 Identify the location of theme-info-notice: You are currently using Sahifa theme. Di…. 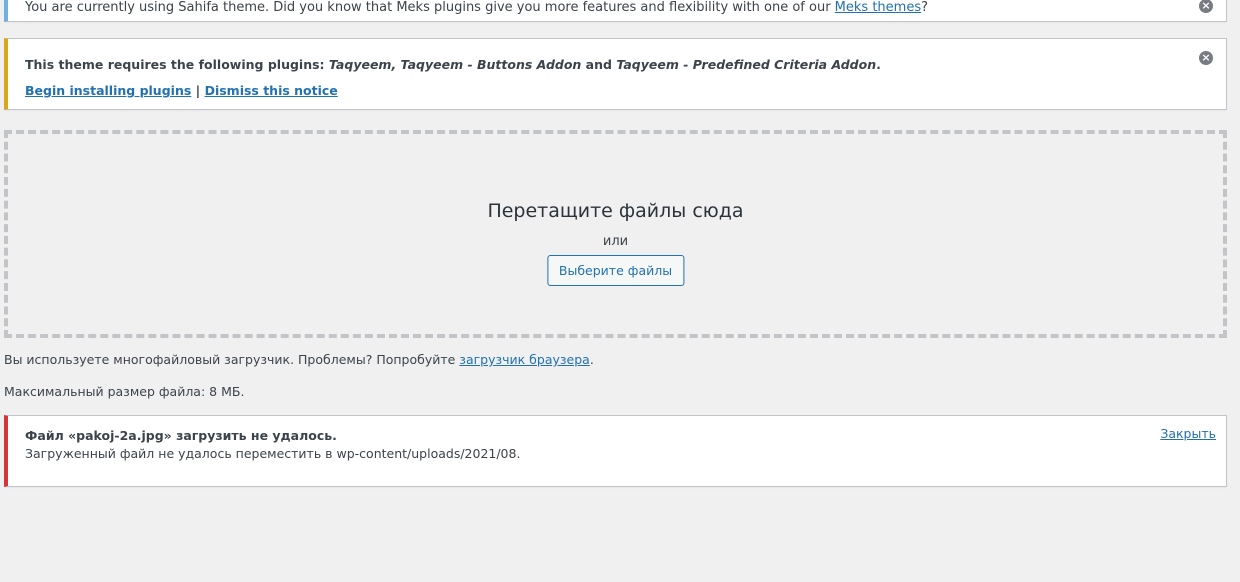
(615, 11).